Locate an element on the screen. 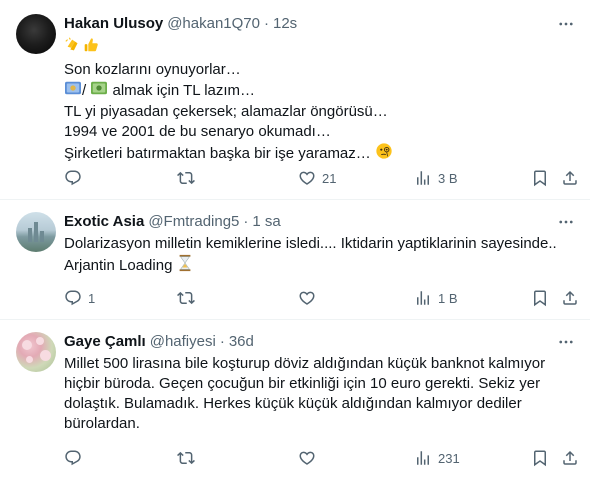 The image size is (590, 478). tweet-actions: 21 3 B is located at coordinates (320, 178).